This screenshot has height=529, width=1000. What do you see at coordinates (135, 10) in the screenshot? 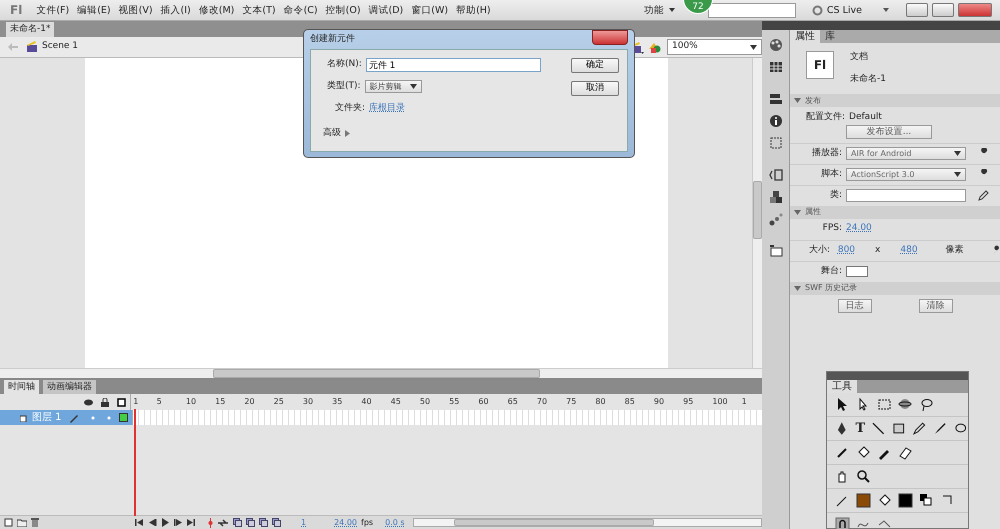
I see `menu-item: 视图(V)` at bounding box center [135, 10].